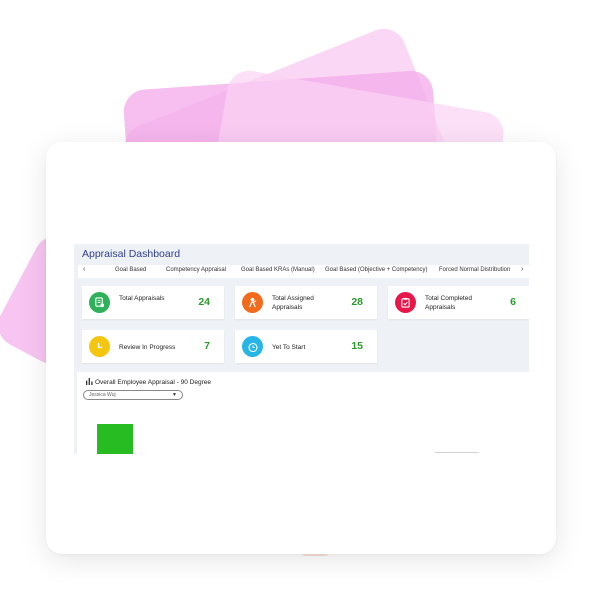 The width and height of the screenshot is (596, 600). I want to click on tile-label: Total Completed Appraisals, so click(448, 303).